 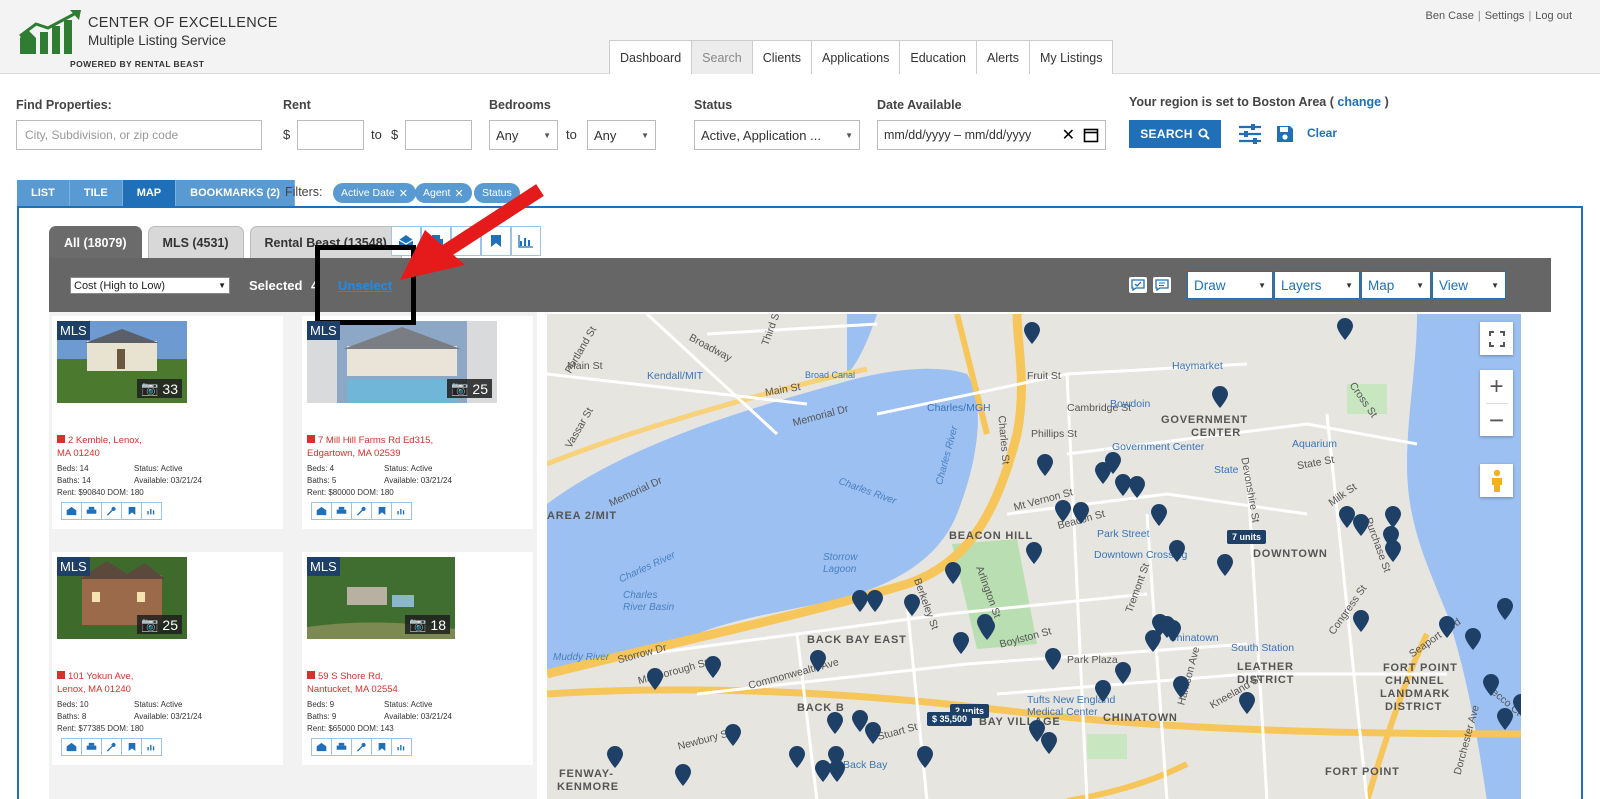 What do you see at coordinates (95, 242) in the screenshot?
I see `source-tab-all: All (18079)` at bounding box center [95, 242].